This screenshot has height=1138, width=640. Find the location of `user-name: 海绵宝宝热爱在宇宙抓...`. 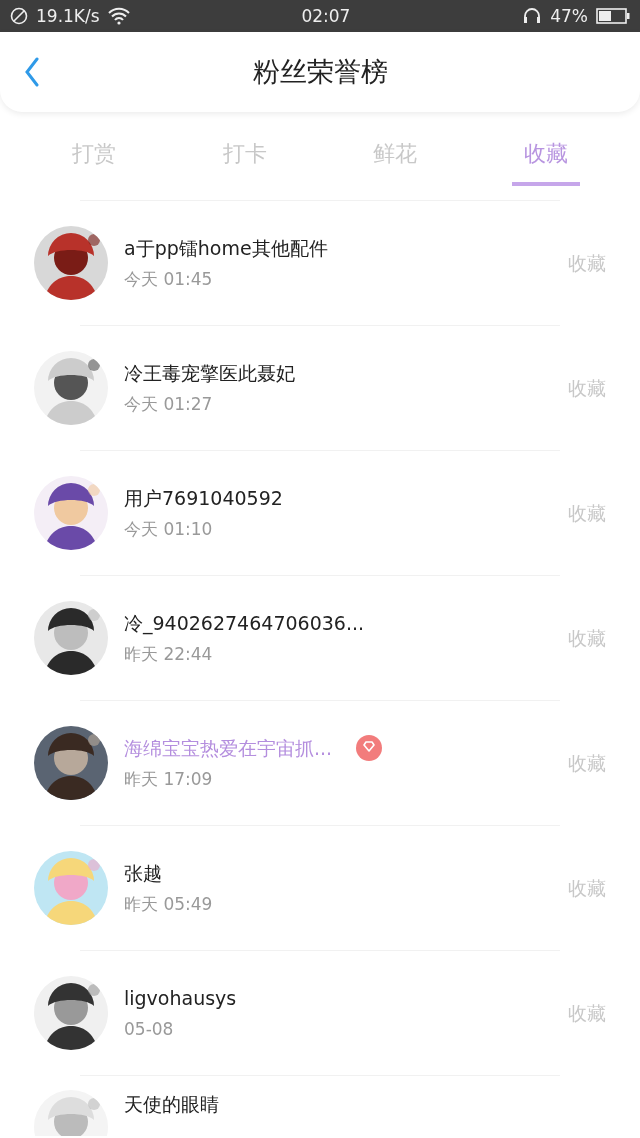

user-name: 海绵宝宝热爱在宇宙抓... is located at coordinates (228, 748).